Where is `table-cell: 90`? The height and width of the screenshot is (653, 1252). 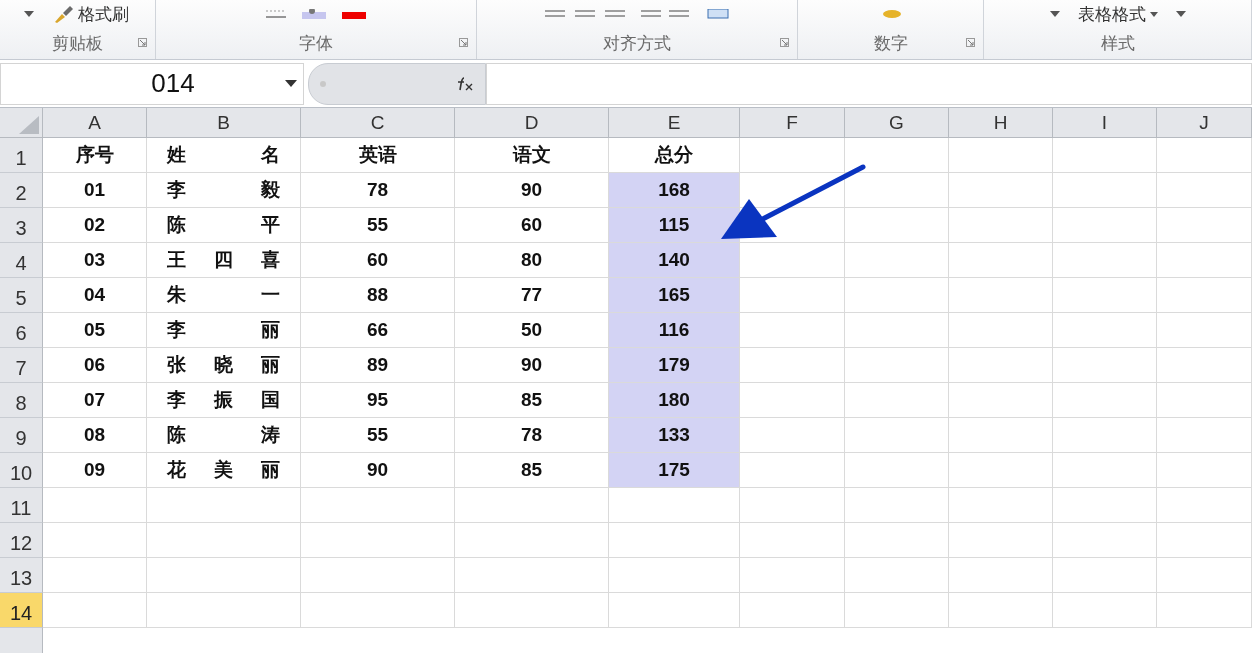
table-cell: 90 is located at coordinates (378, 470).